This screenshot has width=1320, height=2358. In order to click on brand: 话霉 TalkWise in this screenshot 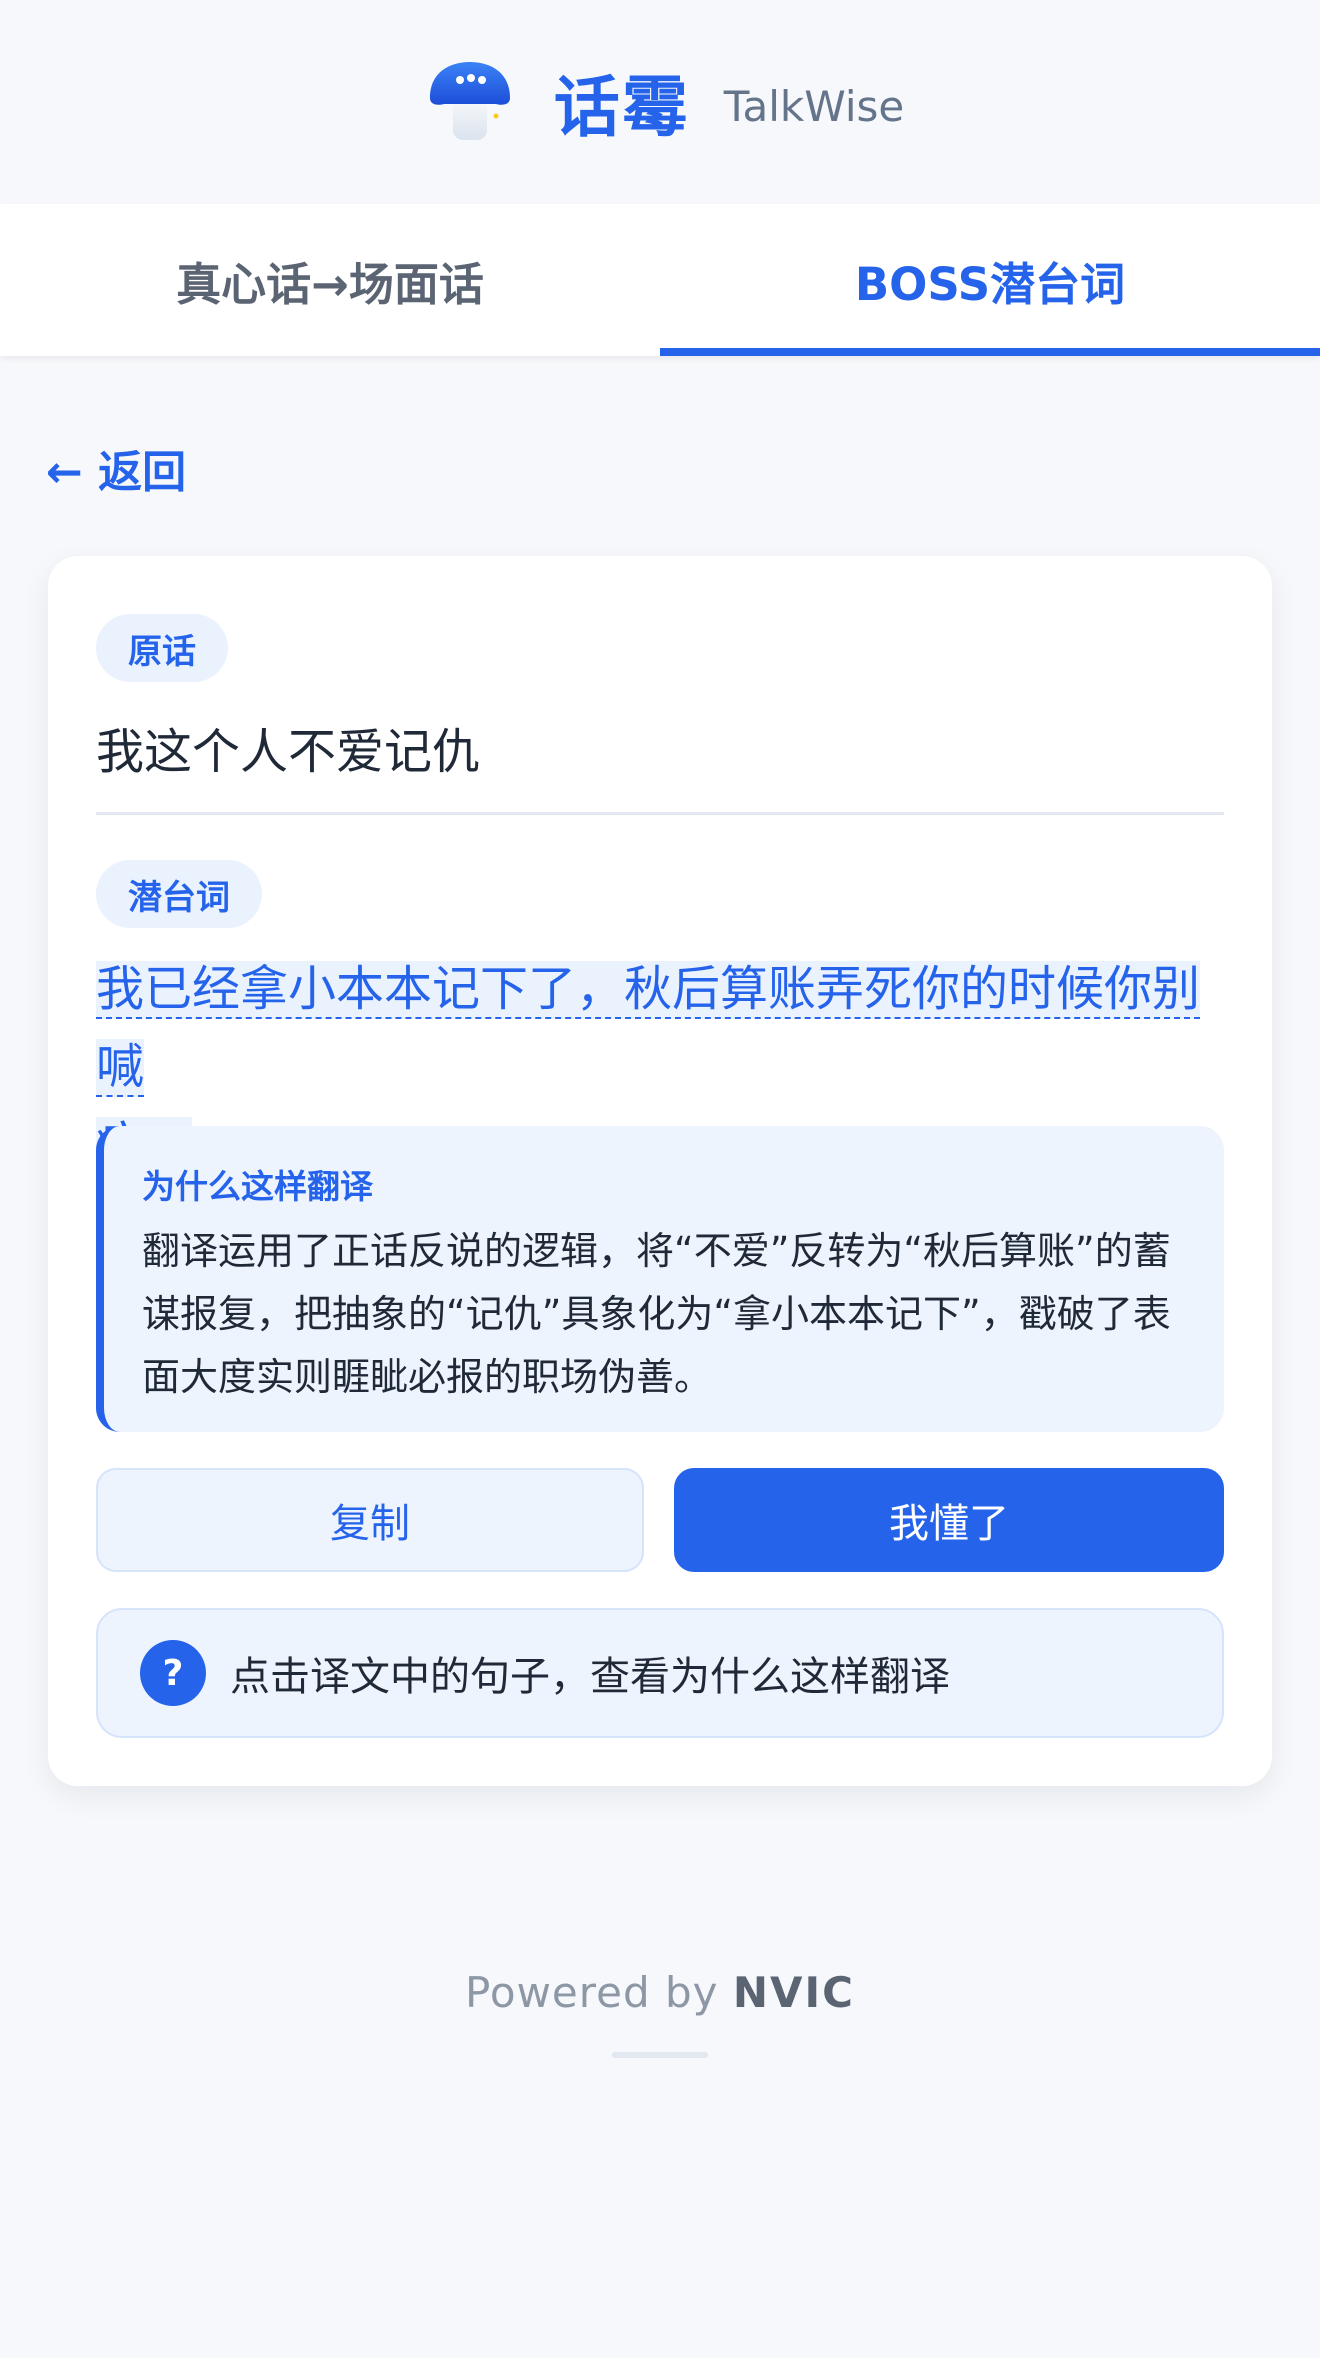, I will do `click(665, 102)`.